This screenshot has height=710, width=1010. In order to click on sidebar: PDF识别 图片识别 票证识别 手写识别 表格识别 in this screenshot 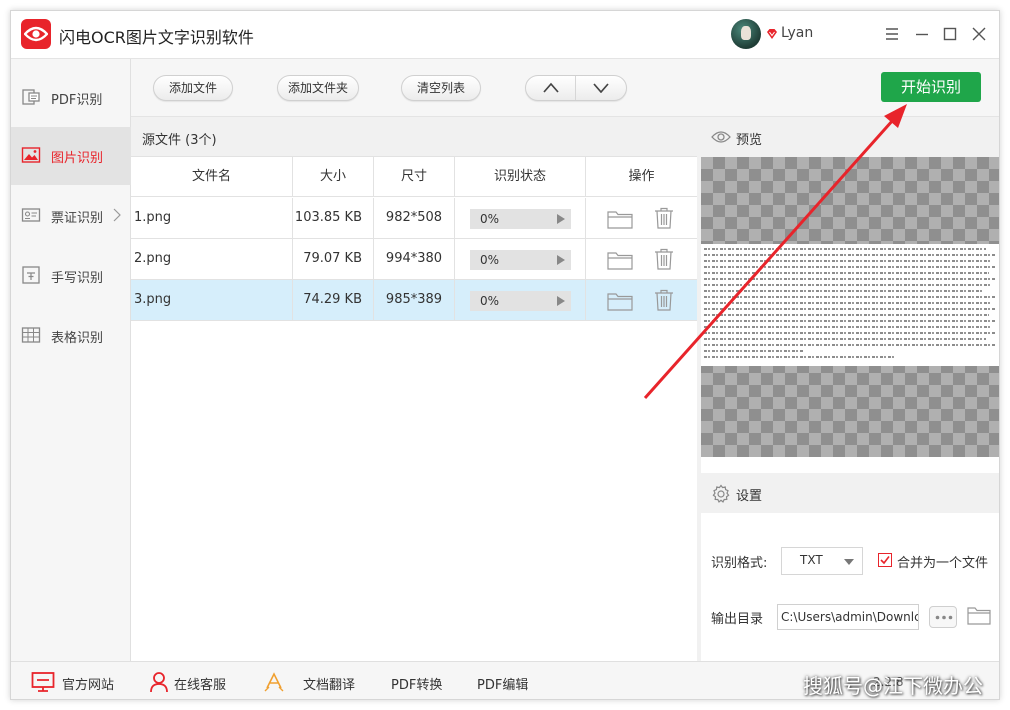, I will do `click(71, 360)`.